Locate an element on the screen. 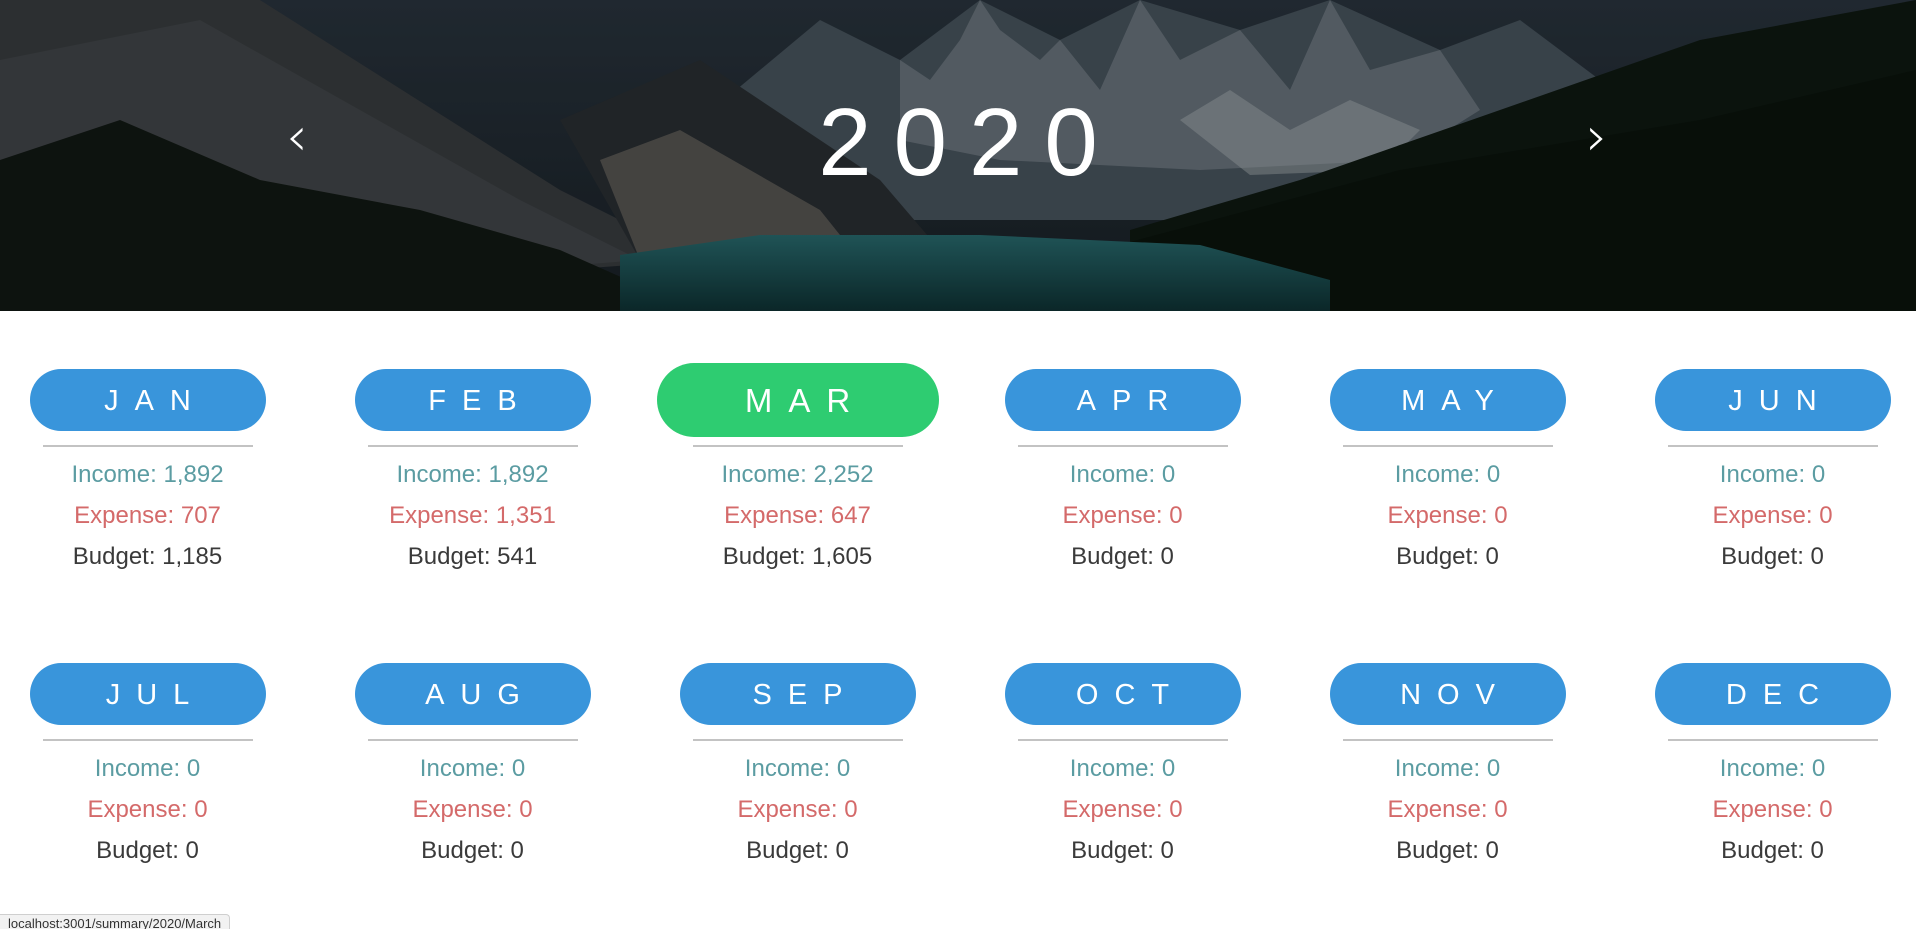  month-card-oct: OCT Income: 0 Expense: 0 Budget: 0 is located at coordinates (1122, 763).